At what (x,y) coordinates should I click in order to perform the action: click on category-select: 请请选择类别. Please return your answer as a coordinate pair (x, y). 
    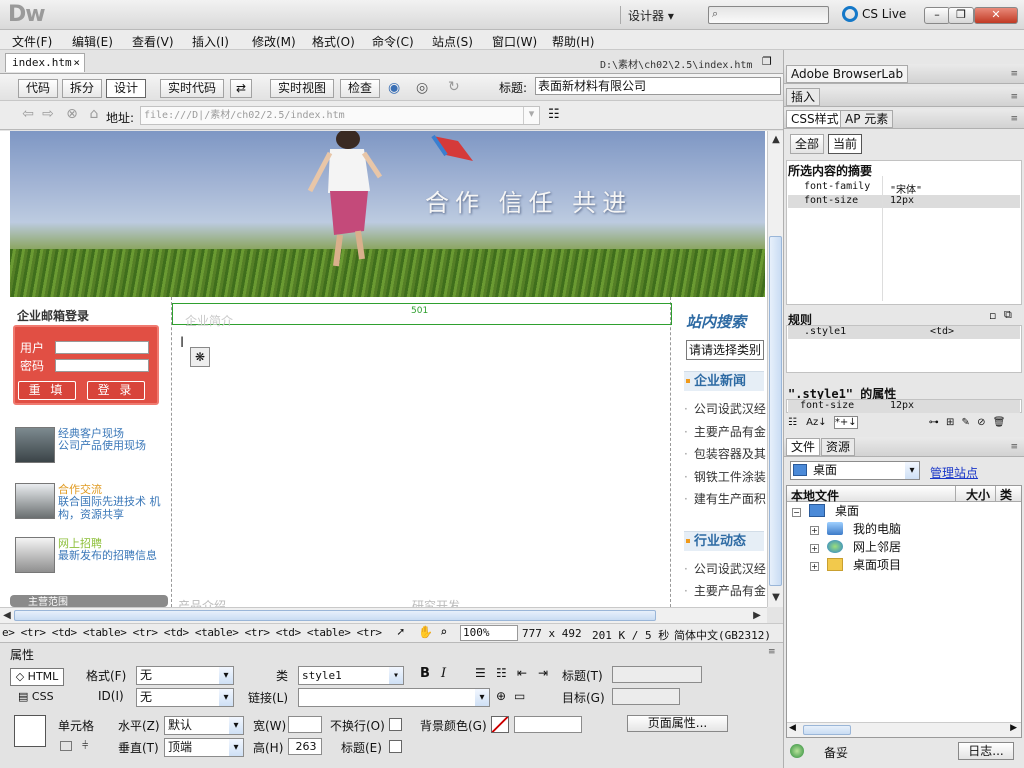
    Looking at the image, I should click on (725, 350).